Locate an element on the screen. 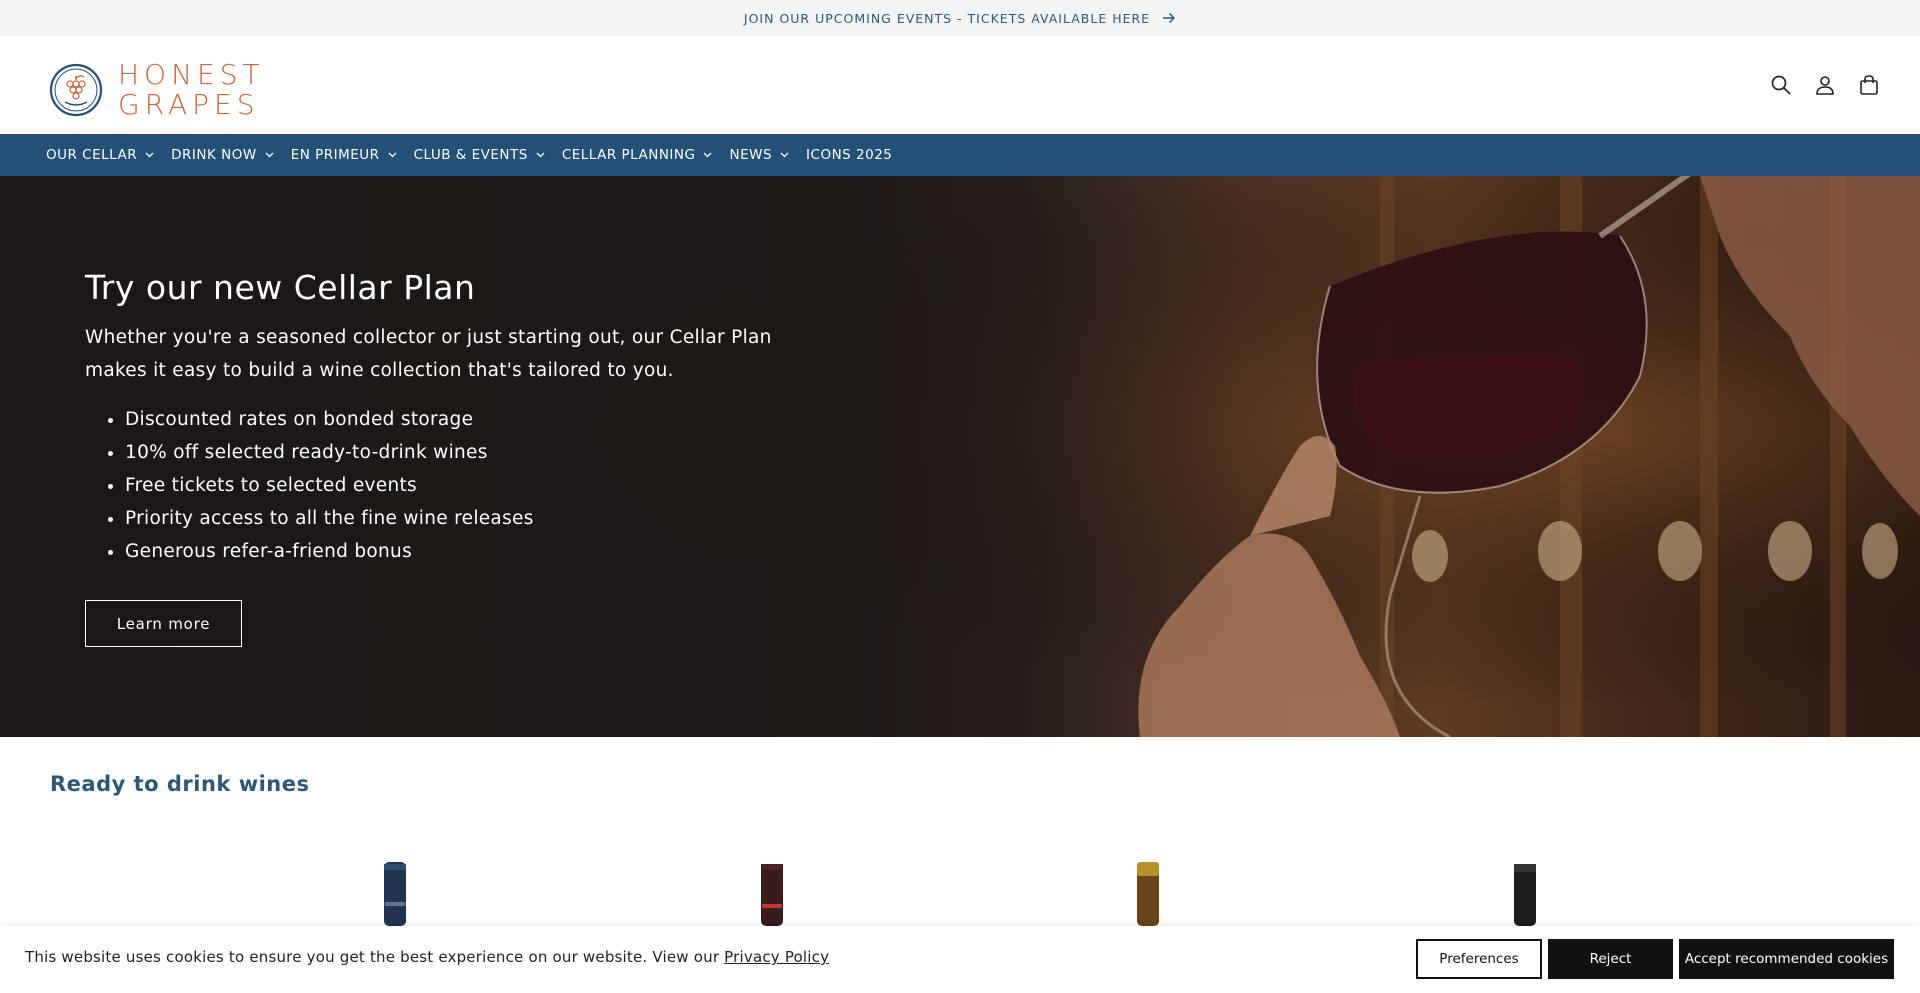 This screenshot has height=993, width=1920. nav-item-en-primeur: EN PRIMEUR is located at coordinates (344, 155).